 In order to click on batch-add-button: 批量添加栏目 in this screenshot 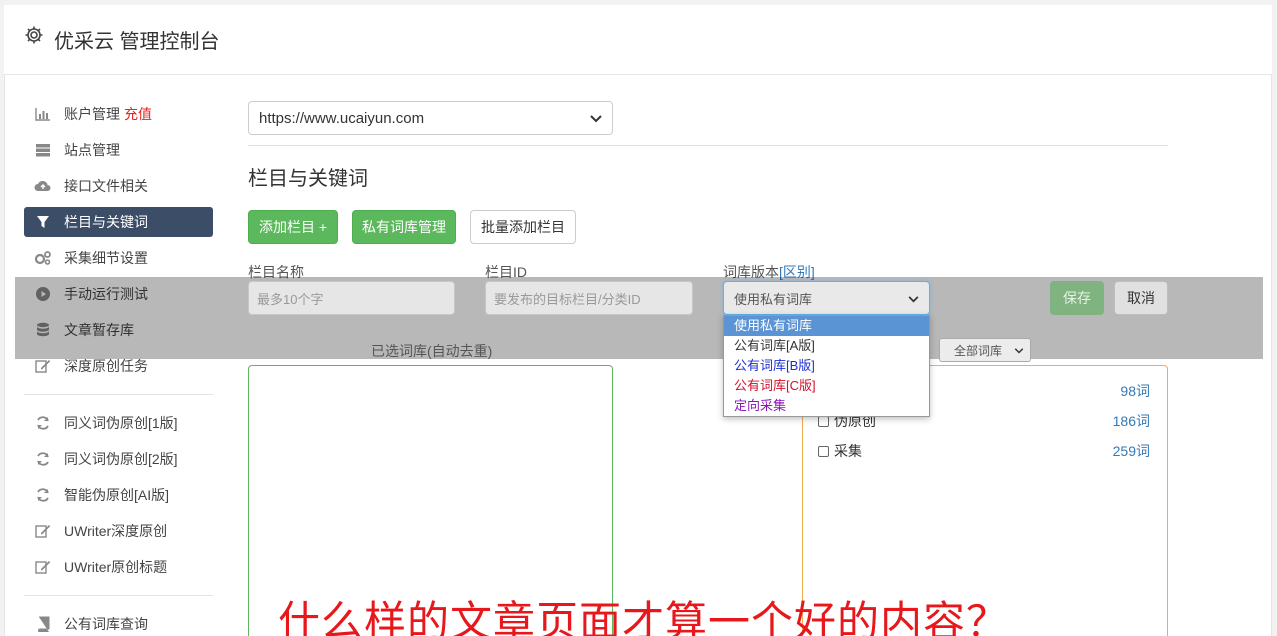, I will do `click(523, 227)`.